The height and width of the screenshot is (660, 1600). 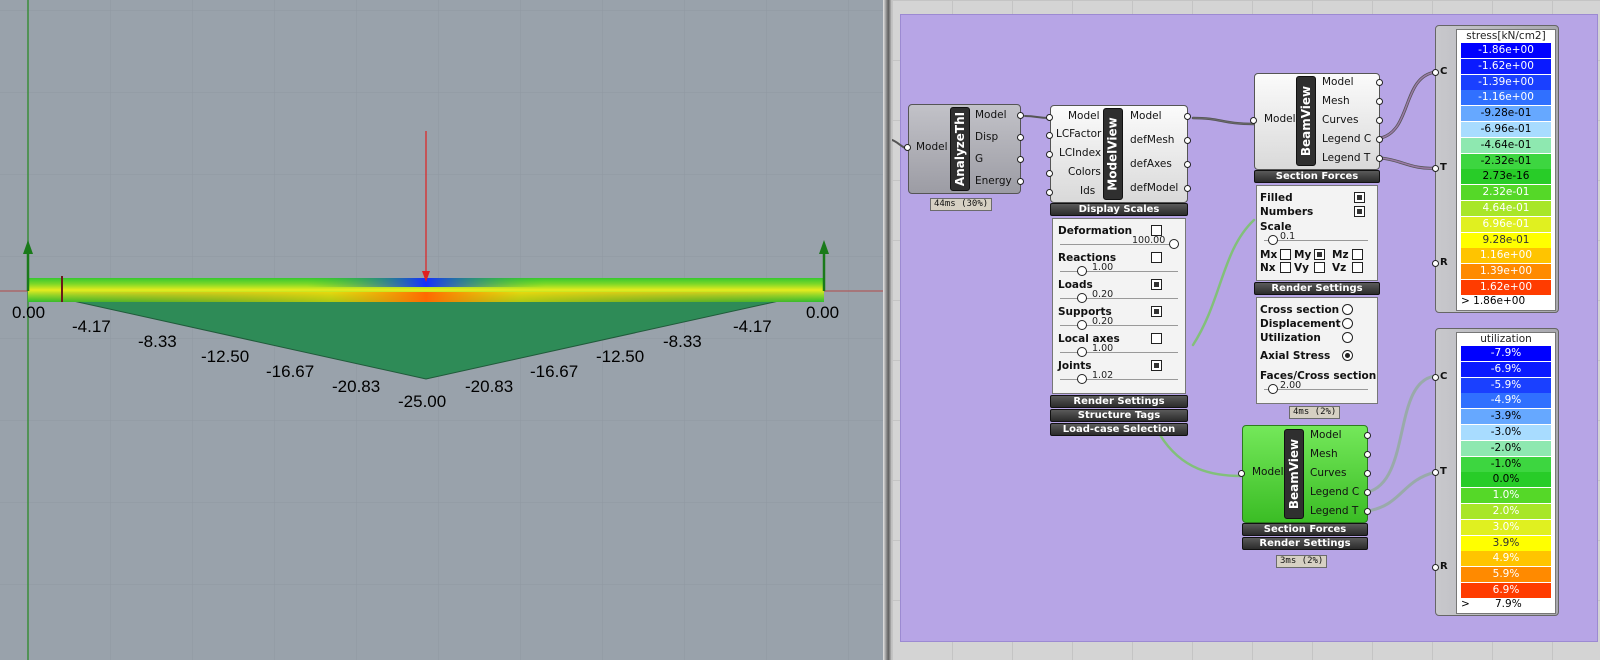 I want to click on beamview2-input-model: Model, so click(x=1268, y=472).